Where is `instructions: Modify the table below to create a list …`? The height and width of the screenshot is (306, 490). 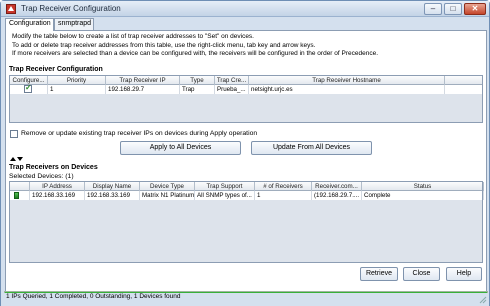
instructions: Modify the table below to create a list … is located at coordinates (195, 46).